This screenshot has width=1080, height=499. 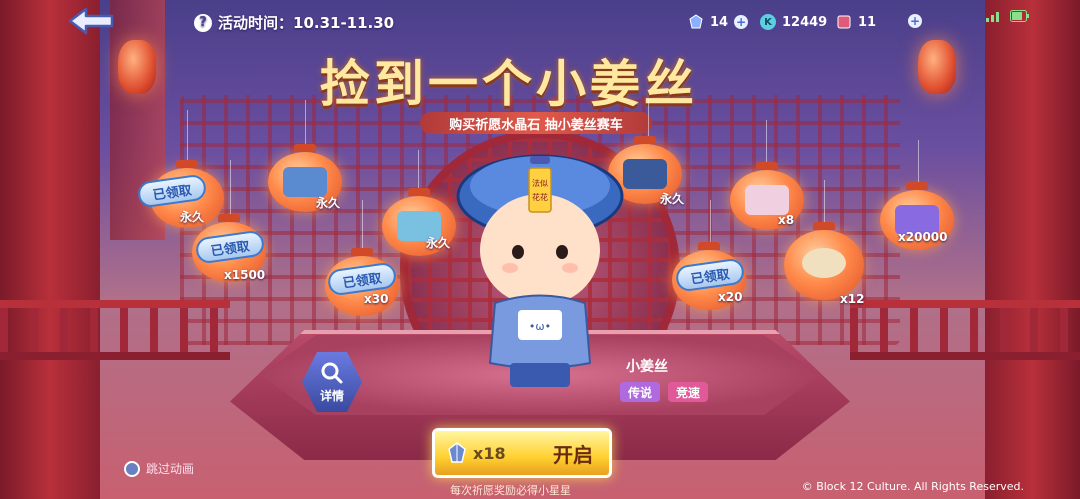 I want to click on reward-lantern, so click(x=824, y=261).